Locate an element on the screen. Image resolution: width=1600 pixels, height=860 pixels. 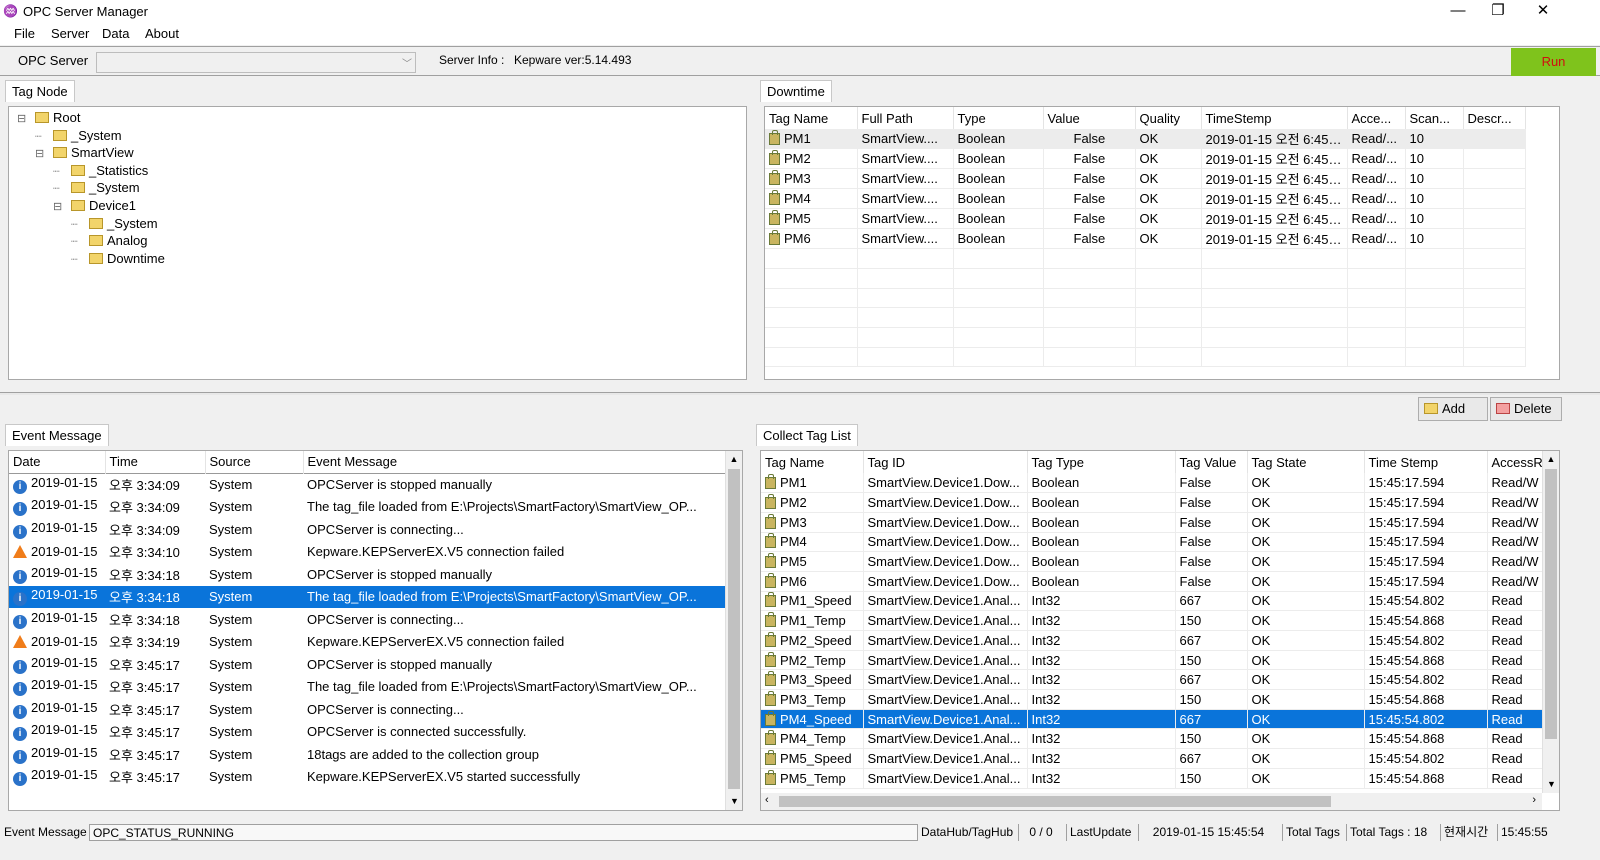
opc-server-combo: ﹀ is located at coordinates (256, 62).